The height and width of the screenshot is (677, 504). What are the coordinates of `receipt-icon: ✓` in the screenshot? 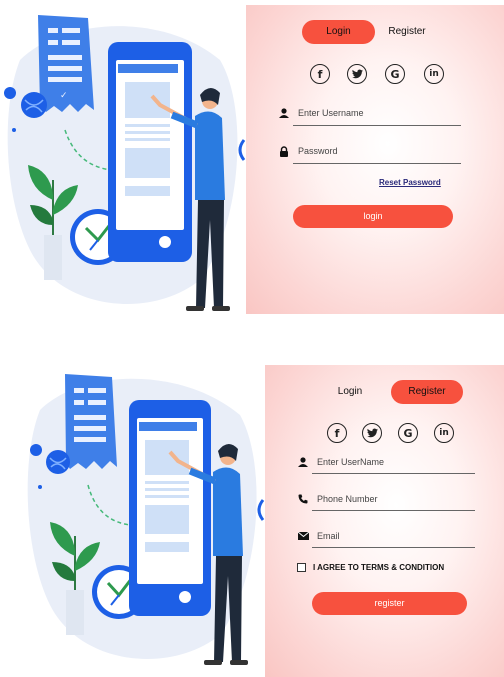 It's located at (66, 63).